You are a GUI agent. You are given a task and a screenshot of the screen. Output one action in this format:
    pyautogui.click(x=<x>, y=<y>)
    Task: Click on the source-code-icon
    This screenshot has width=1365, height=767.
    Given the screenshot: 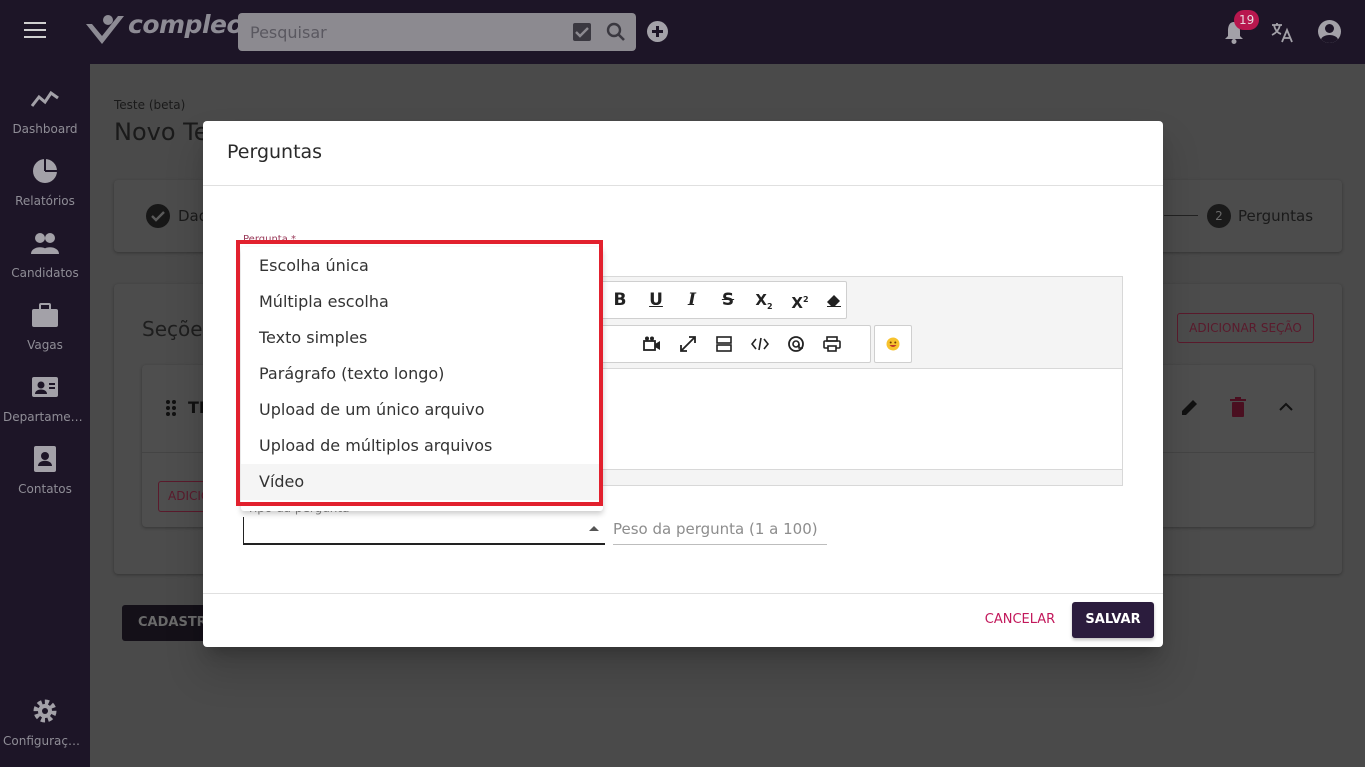 What is the action you would take?
    pyautogui.click(x=760, y=344)
    